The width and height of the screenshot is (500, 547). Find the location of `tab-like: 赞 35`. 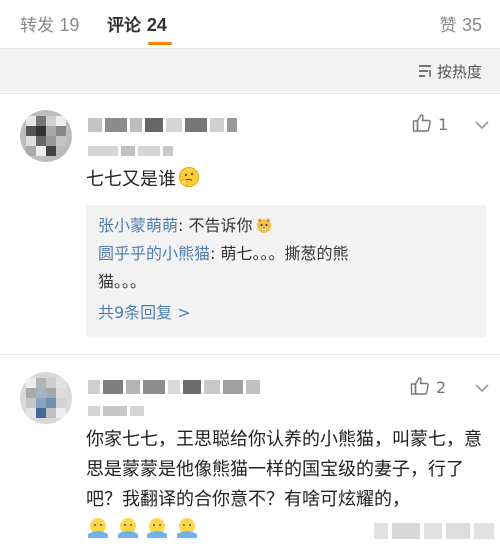

tab-like: 赞 35 is located at coordinates (461, 23).